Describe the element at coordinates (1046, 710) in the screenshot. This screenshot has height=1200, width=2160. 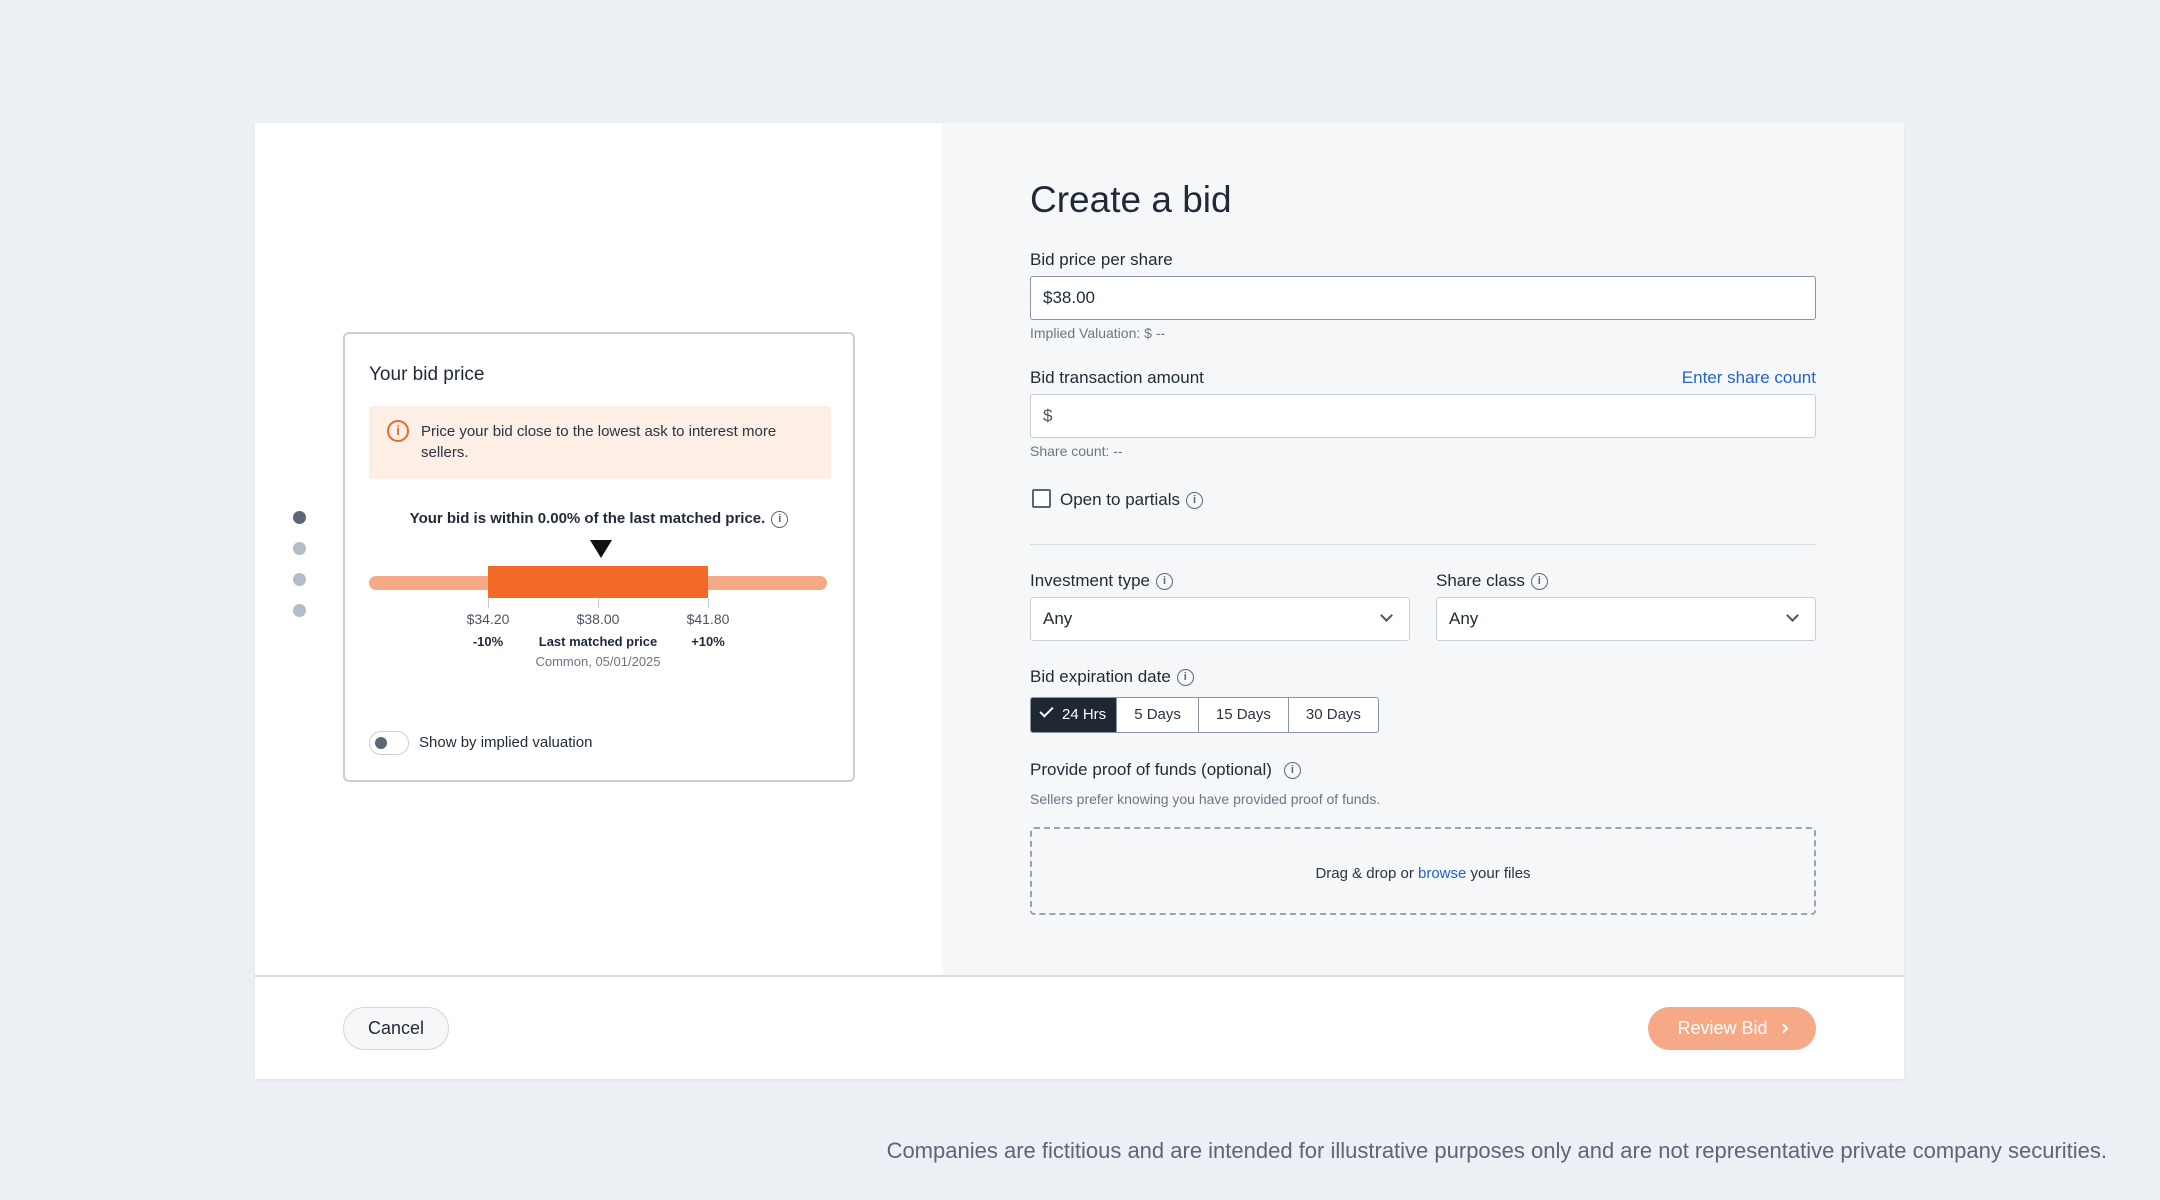
I see `check-icon` at that location.